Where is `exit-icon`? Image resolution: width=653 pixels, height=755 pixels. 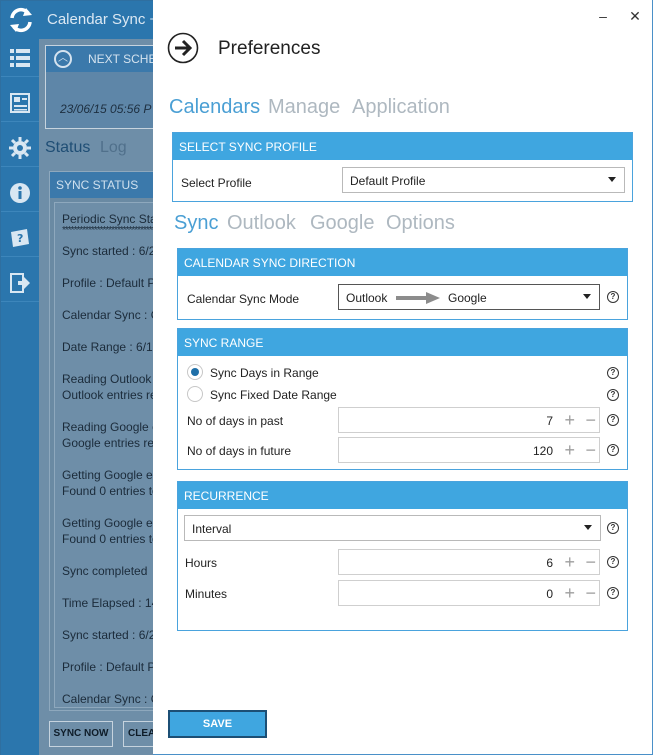
exit-icon is located at coordinates (20, 283).